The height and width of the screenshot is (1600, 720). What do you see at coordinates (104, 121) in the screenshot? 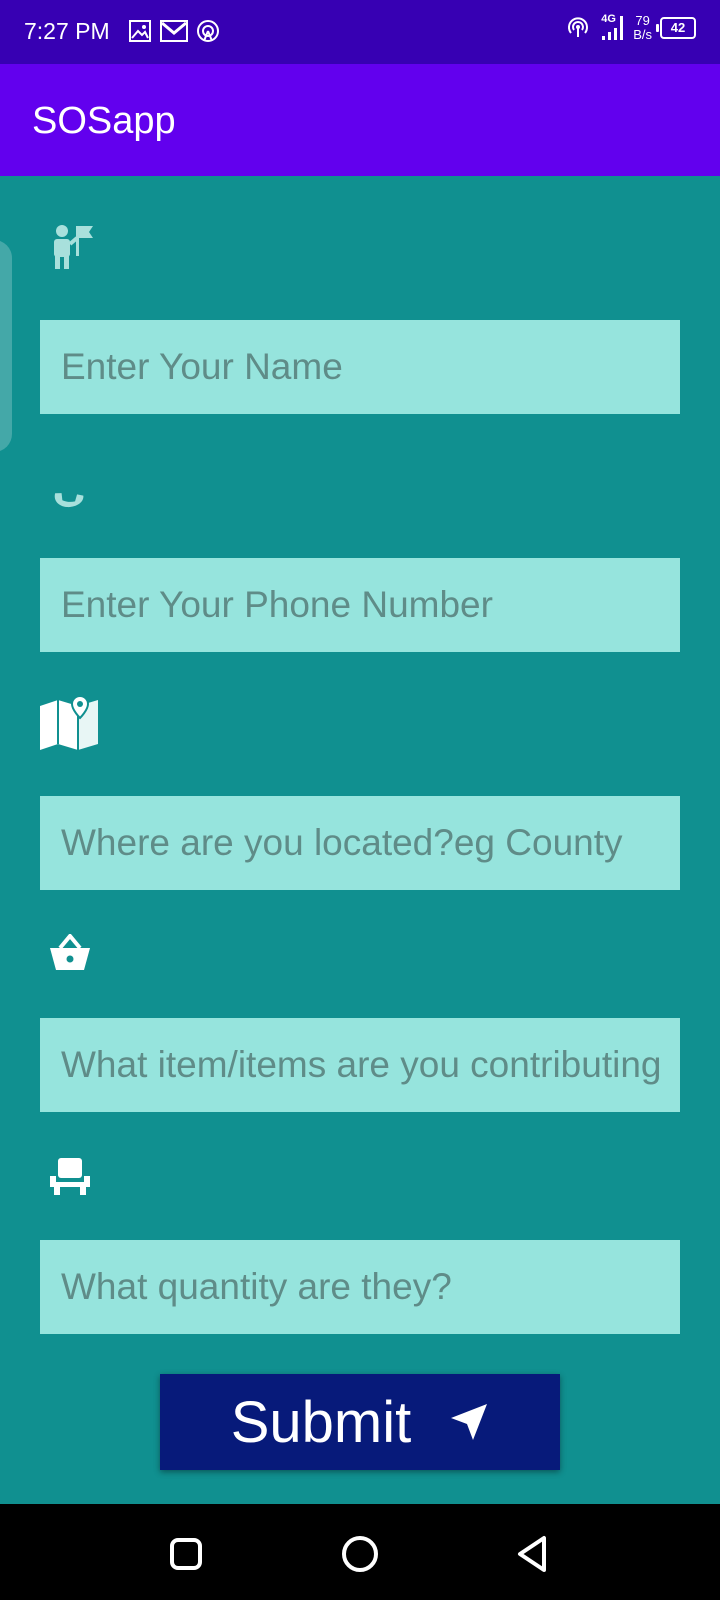
I see `app-title: SOSapp` at bounding box center [104, 121].